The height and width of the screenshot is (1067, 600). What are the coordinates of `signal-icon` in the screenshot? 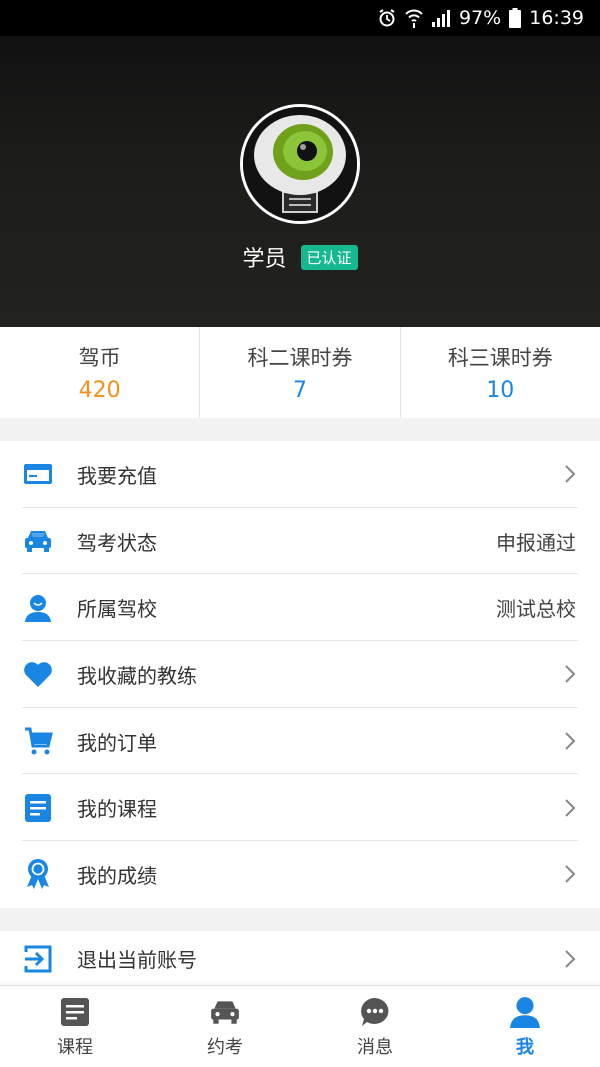 It's located at (441, 18).